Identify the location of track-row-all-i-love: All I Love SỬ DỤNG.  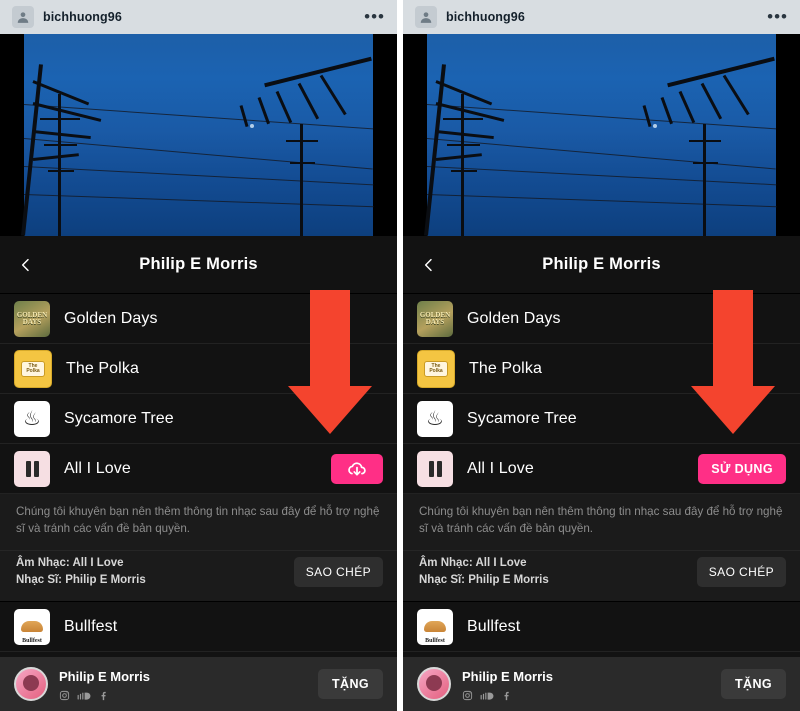
(601, 469).